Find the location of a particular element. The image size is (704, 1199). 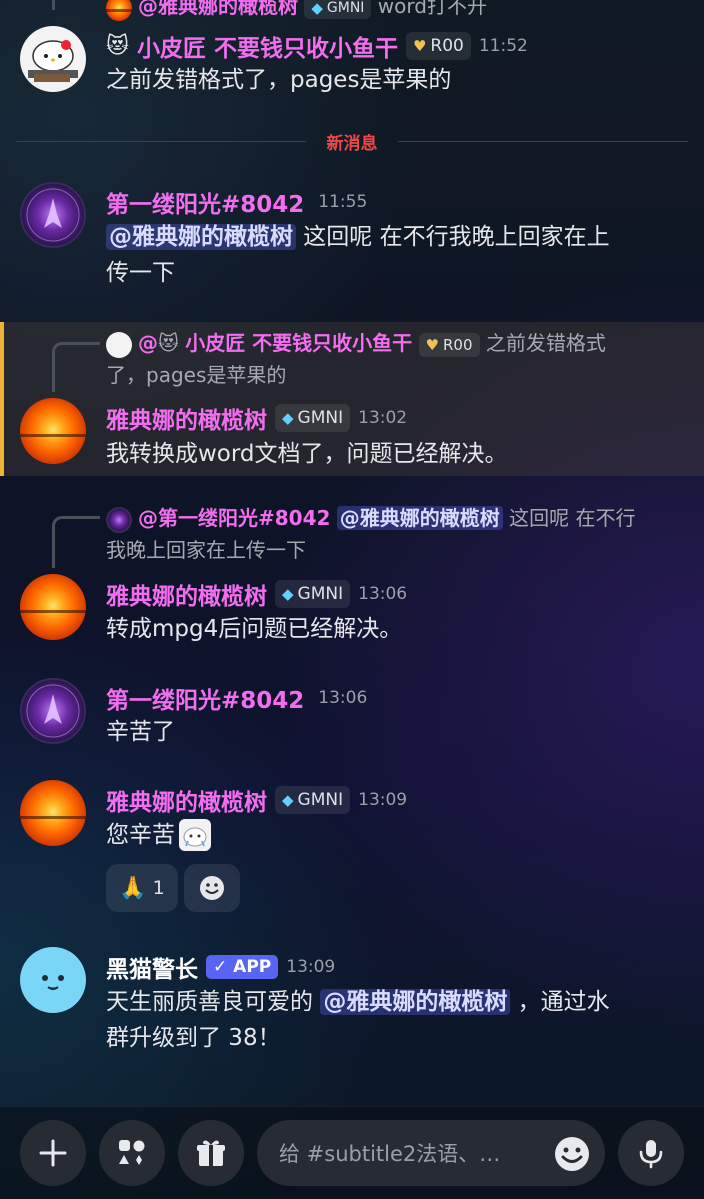

message-header: 雅典娜的橄榄树 ◆ GMNI 13:02 is located at coordinates (256, 418).